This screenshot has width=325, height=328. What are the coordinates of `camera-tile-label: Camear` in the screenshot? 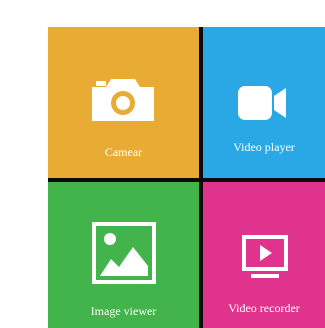 It's located at (123, 152).